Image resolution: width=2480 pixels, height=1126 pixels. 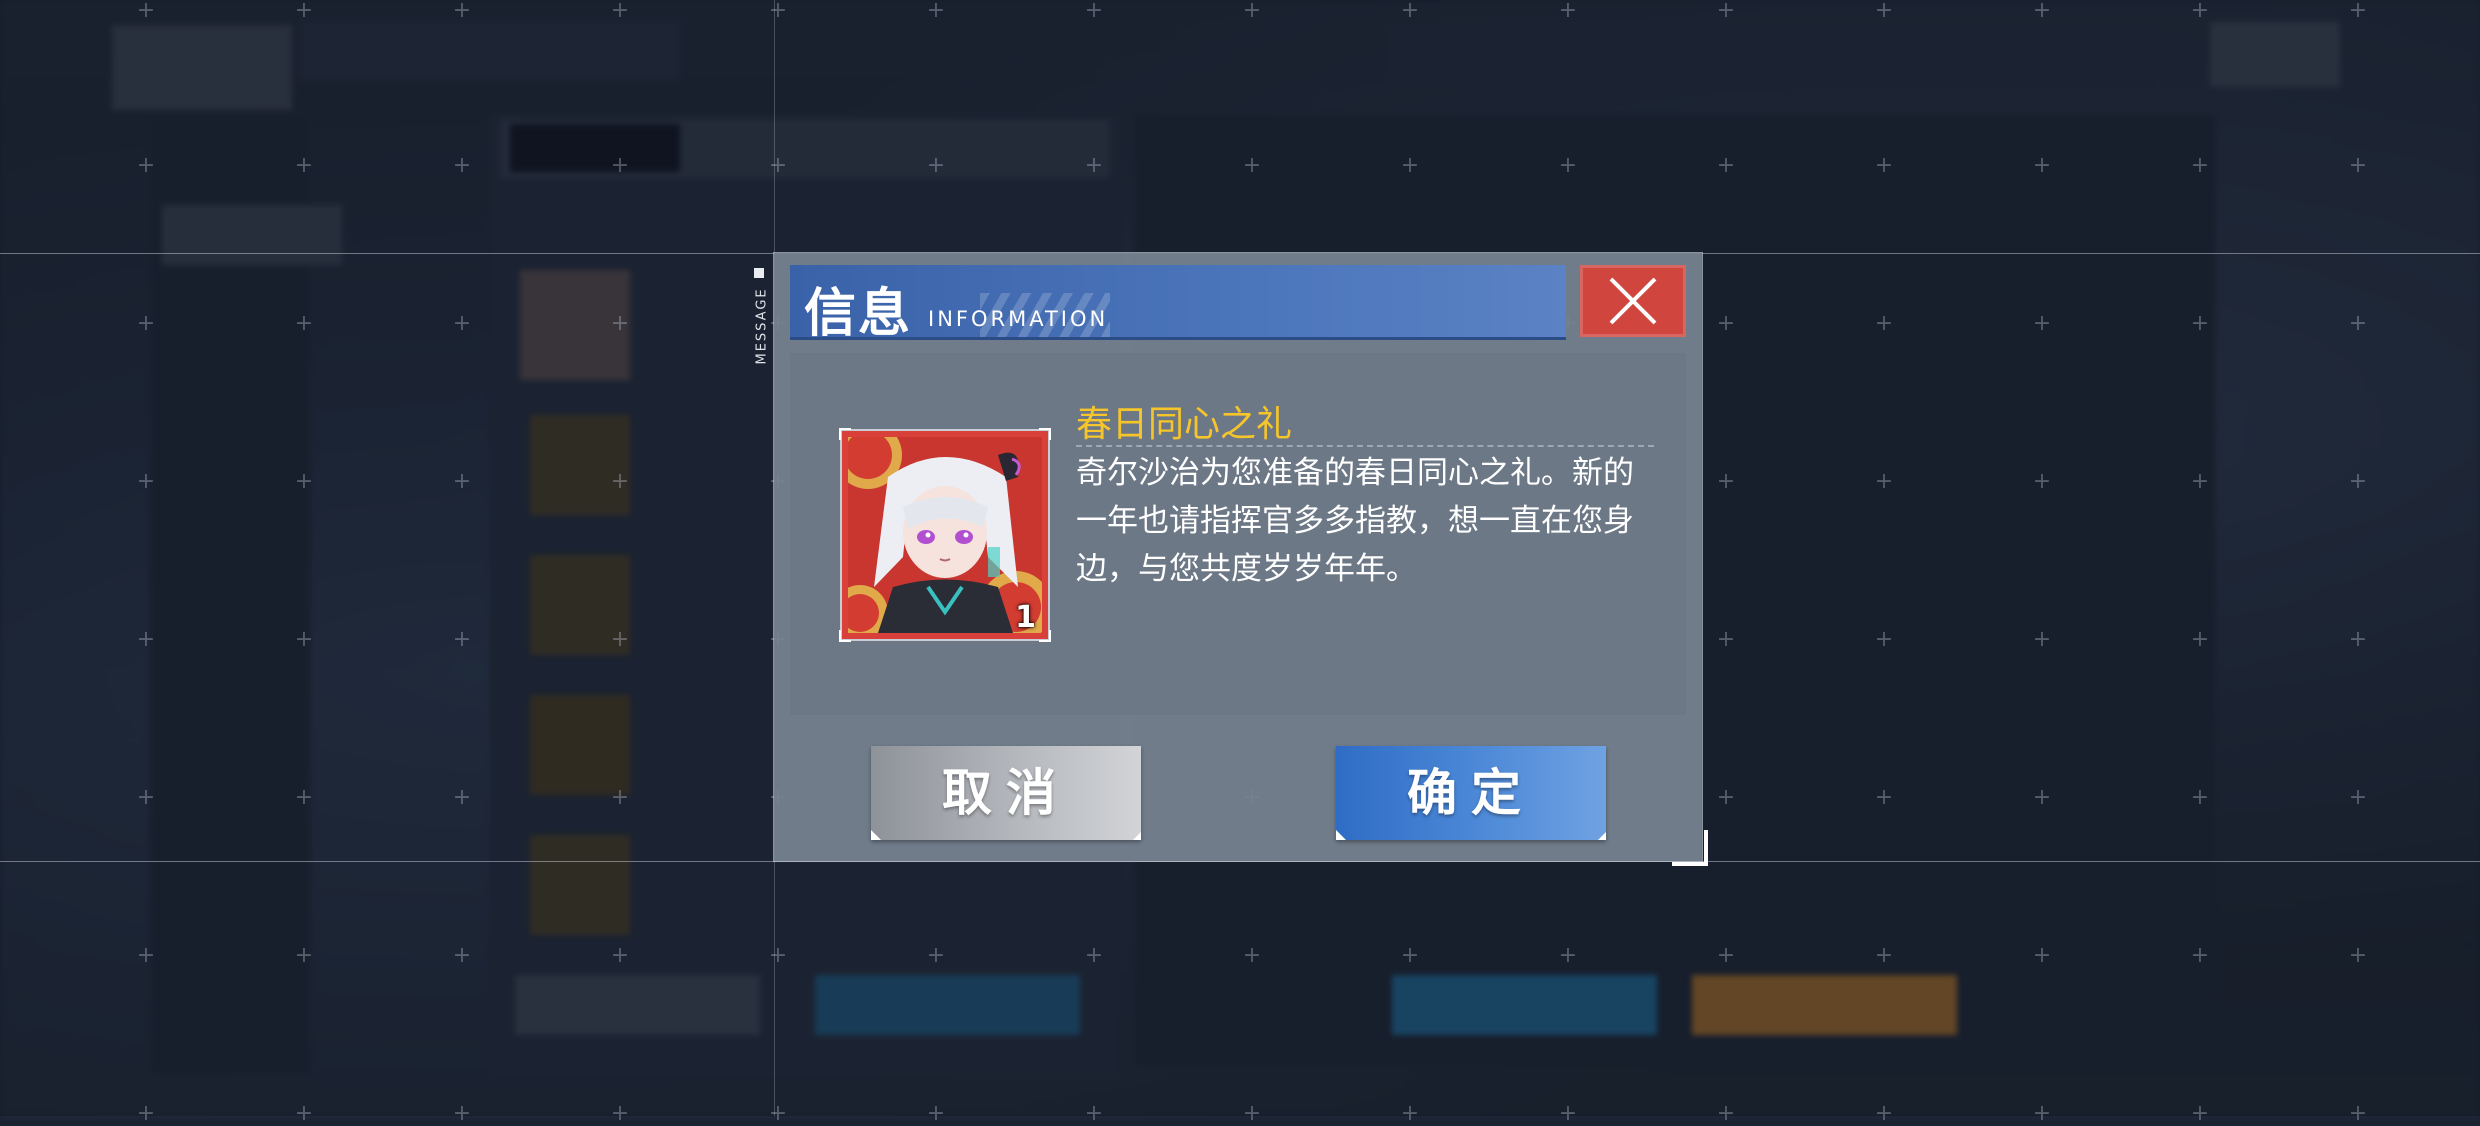 What do you see at coordinates (1365, 446) in the screenshot?
I see `item-name-divider` at bounding box center [1365, 446].